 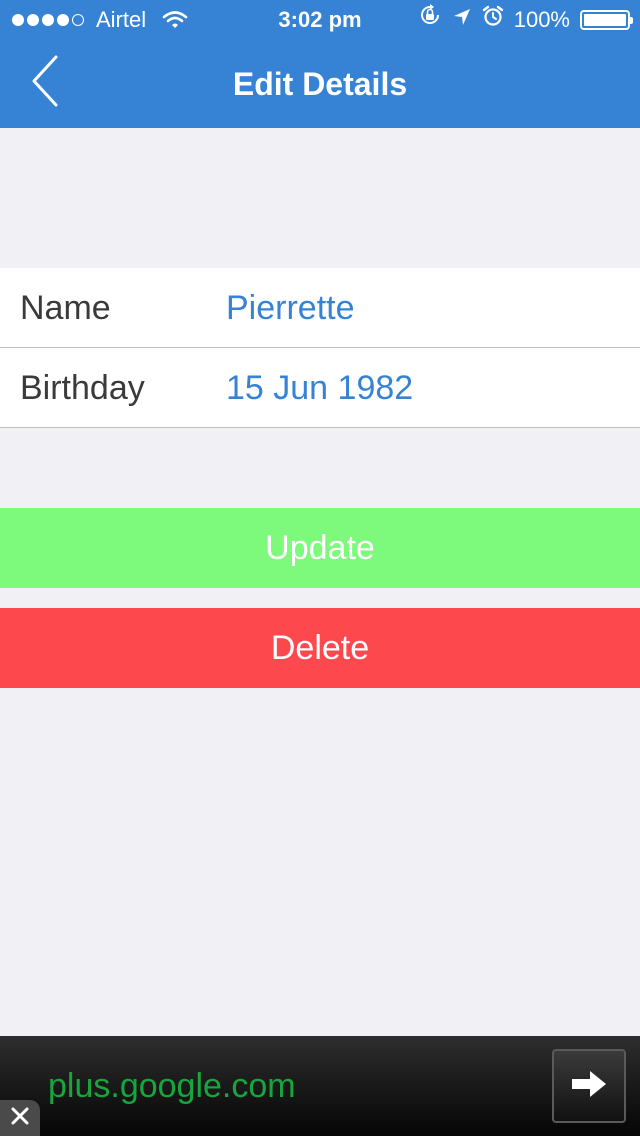 What do you see at coordinates (320, 648) in the screenshot?
I see `delete-button: Delete` at bounding box center [320, 648].